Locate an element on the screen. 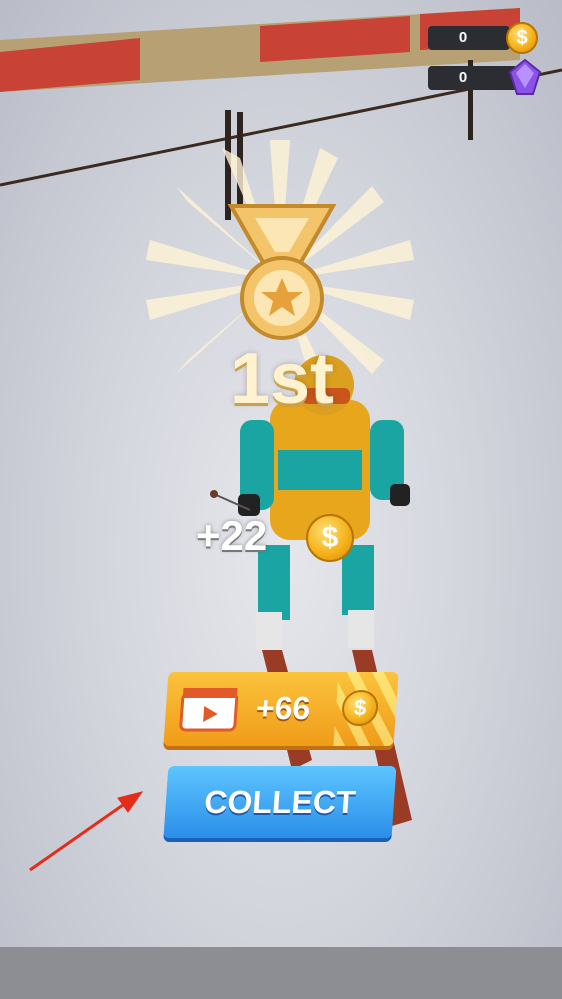  gem-counter: 0 is located at coordinates (473, 78).